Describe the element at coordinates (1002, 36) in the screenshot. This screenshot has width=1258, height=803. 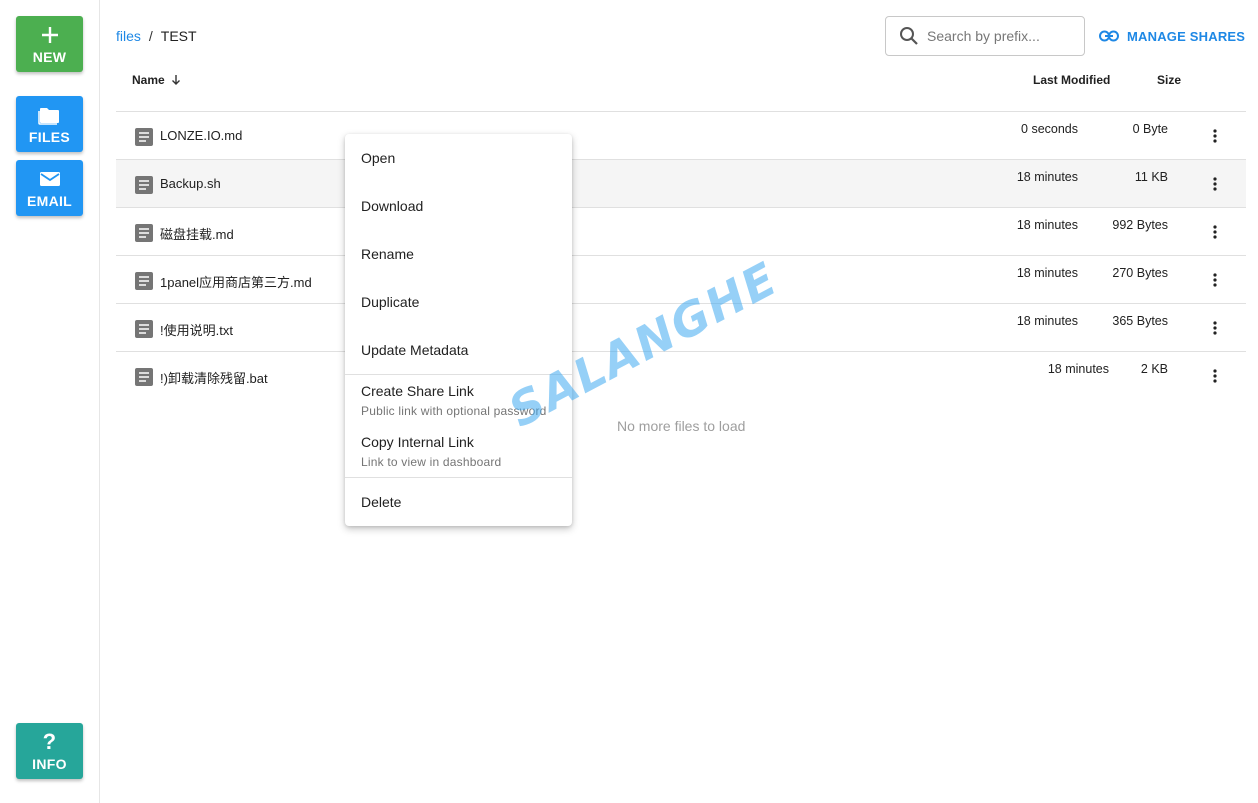
I see `search-input` at that location.